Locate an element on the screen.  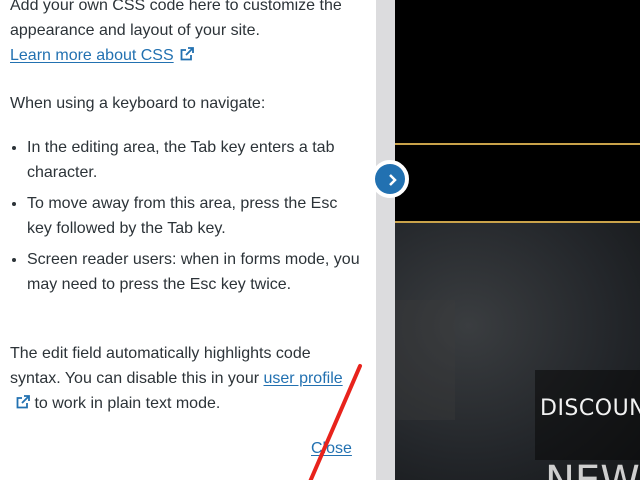
annotation-arrow is located at coordinates (335, 422).